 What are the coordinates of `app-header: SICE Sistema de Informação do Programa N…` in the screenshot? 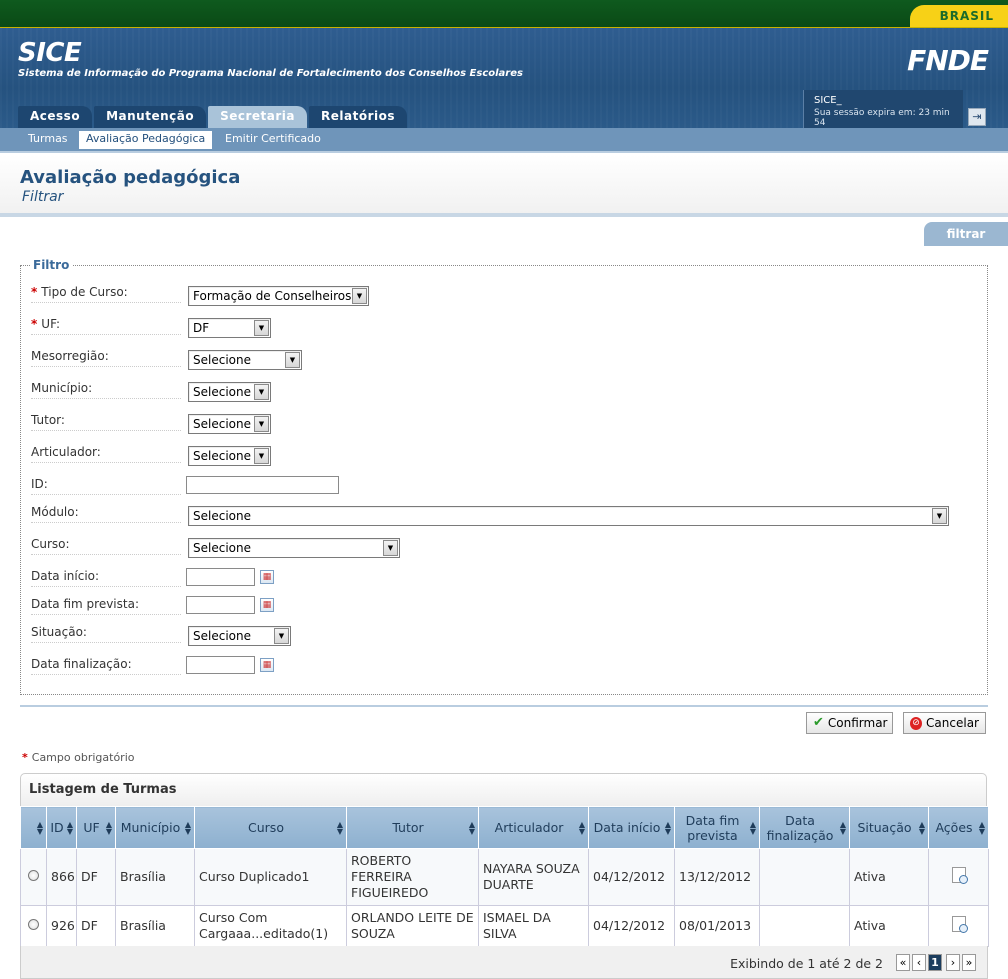 It's located at (504, 78).